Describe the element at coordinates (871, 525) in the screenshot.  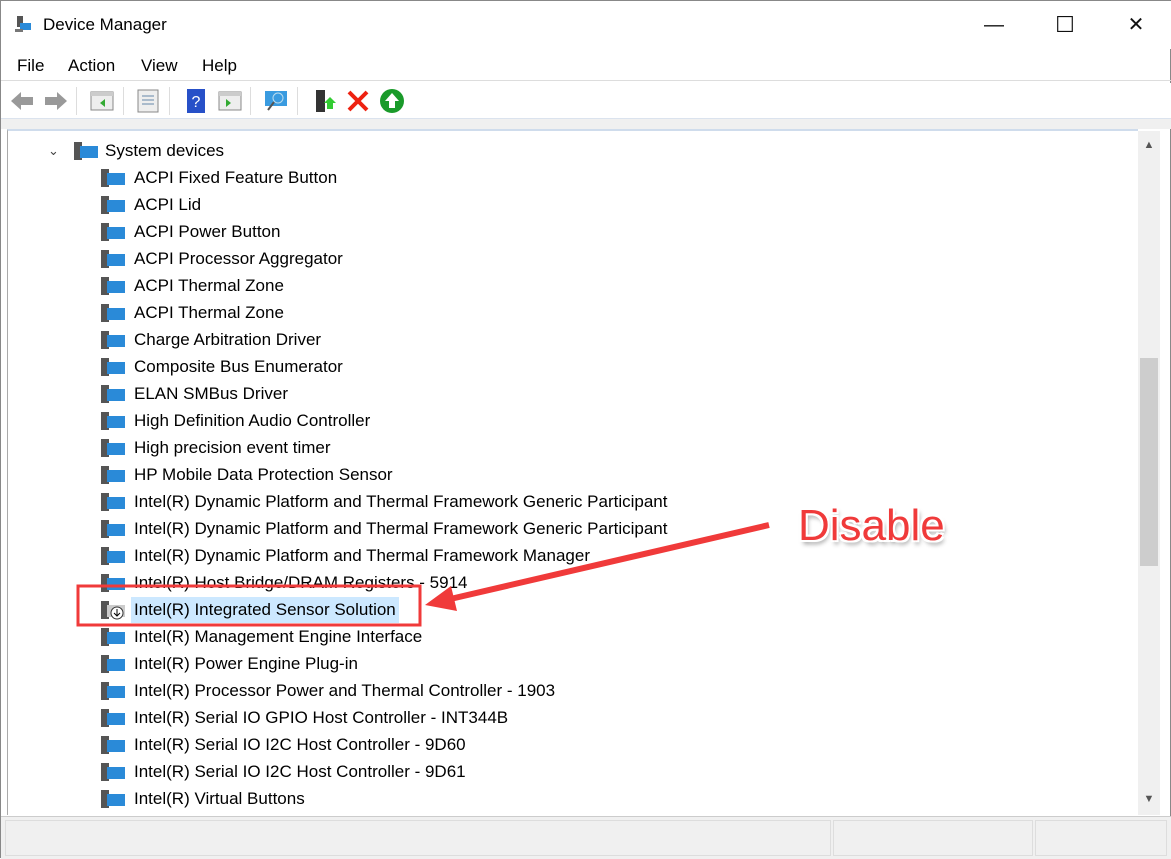
I see `annotation-label: Disable` at that location.